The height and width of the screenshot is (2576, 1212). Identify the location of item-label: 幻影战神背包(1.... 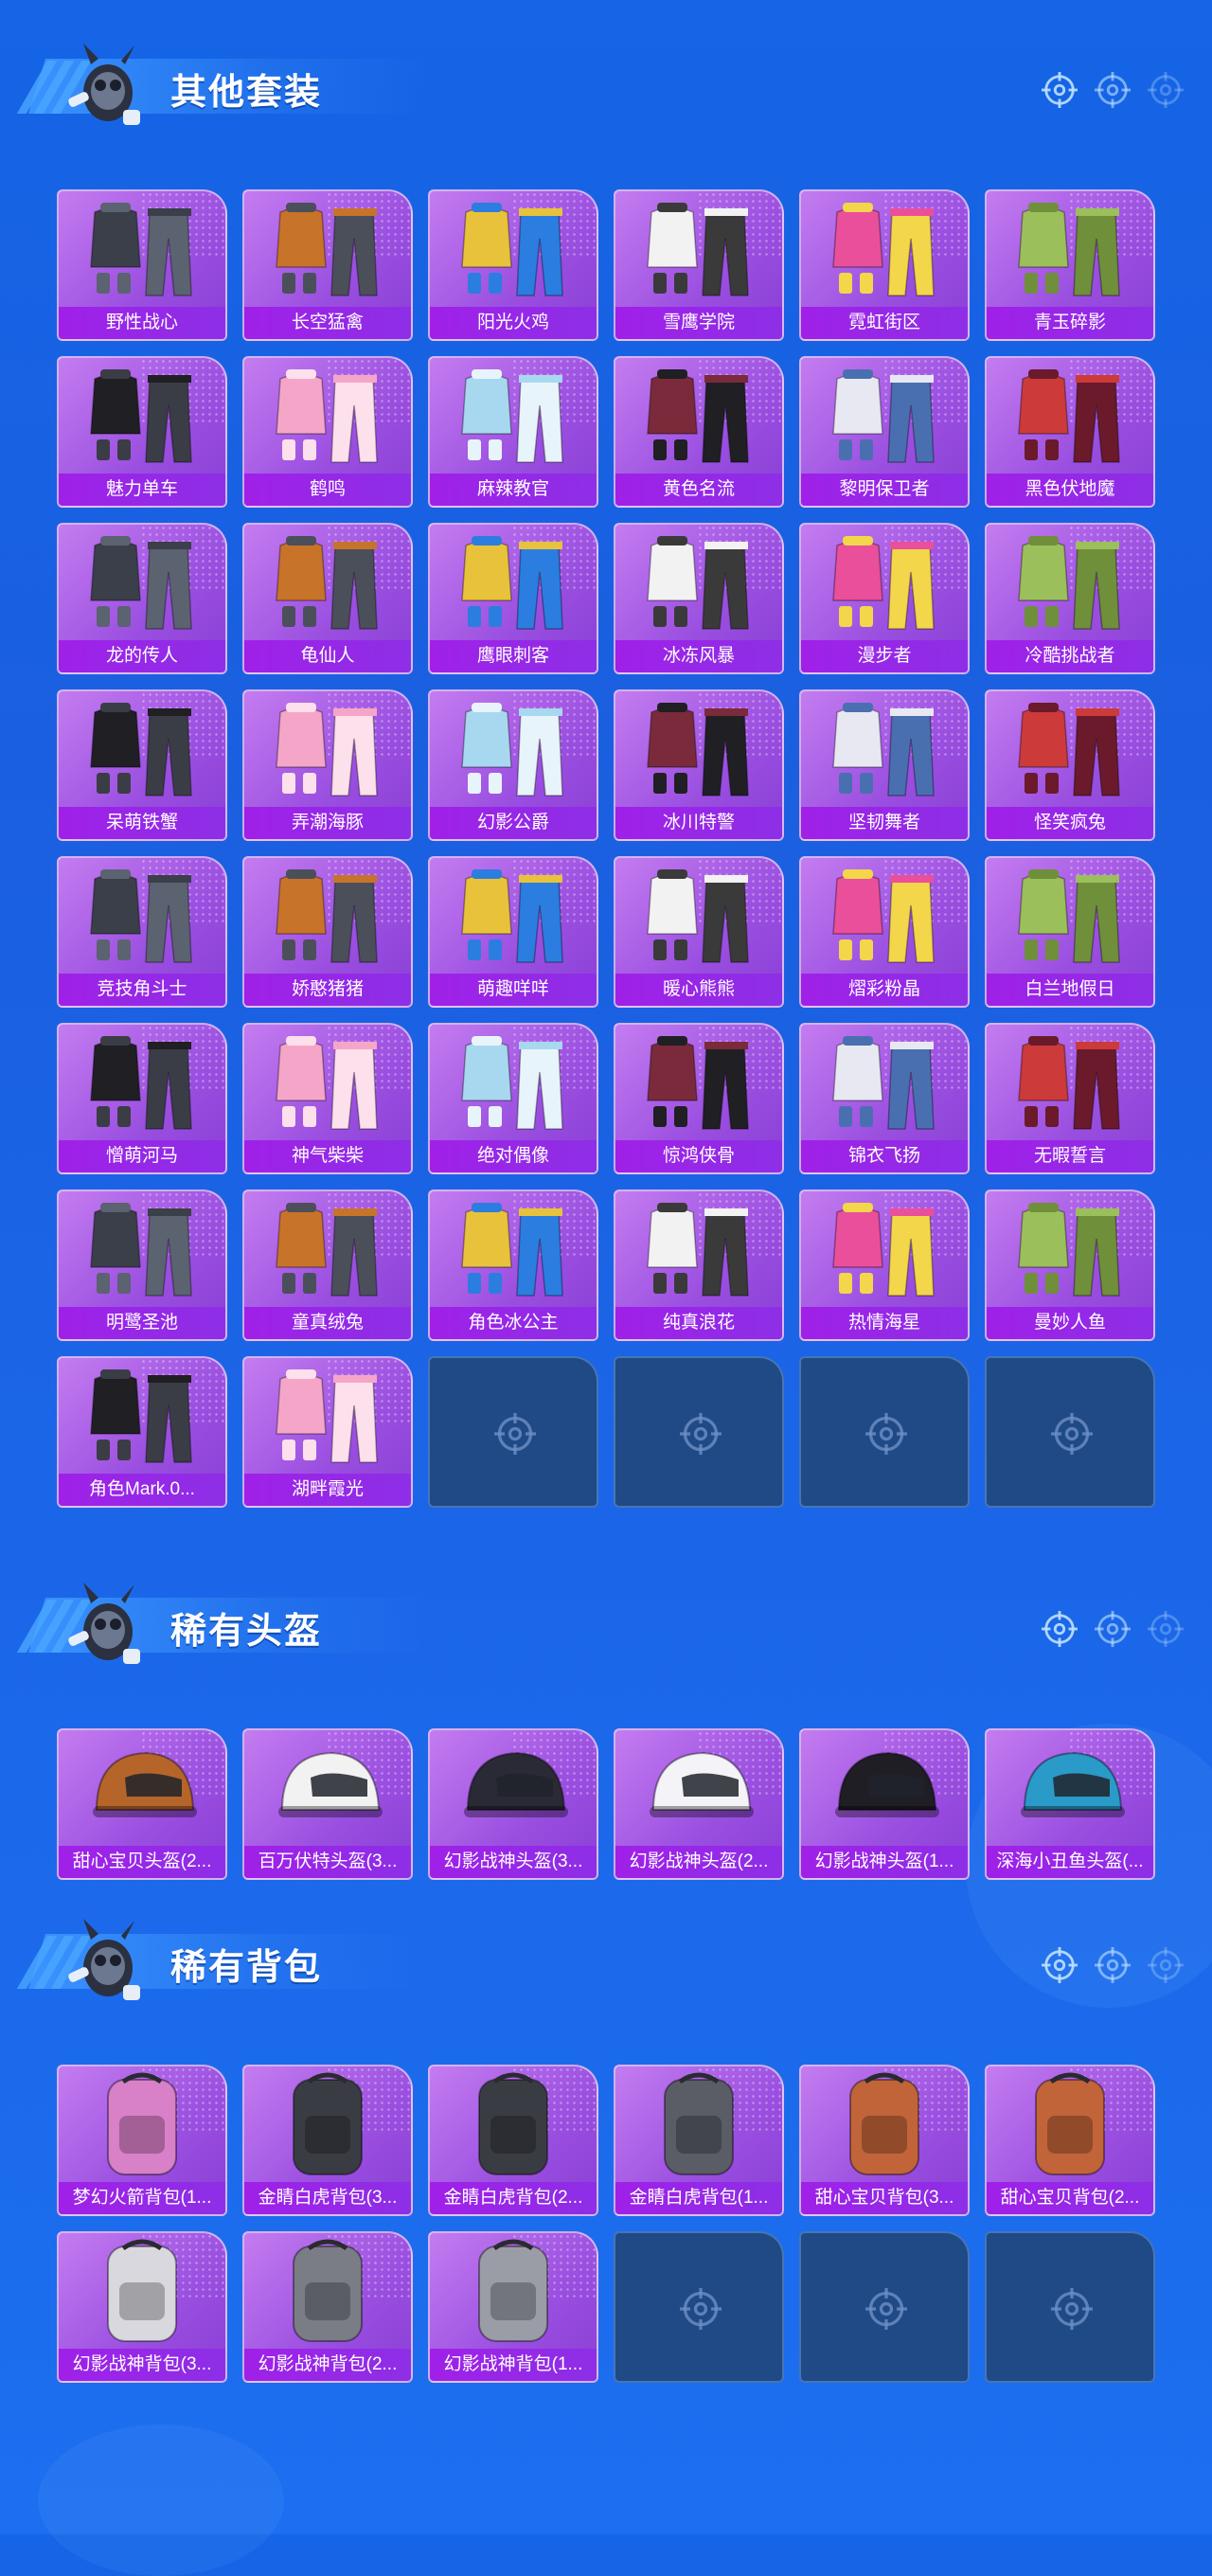
(513, 2365).